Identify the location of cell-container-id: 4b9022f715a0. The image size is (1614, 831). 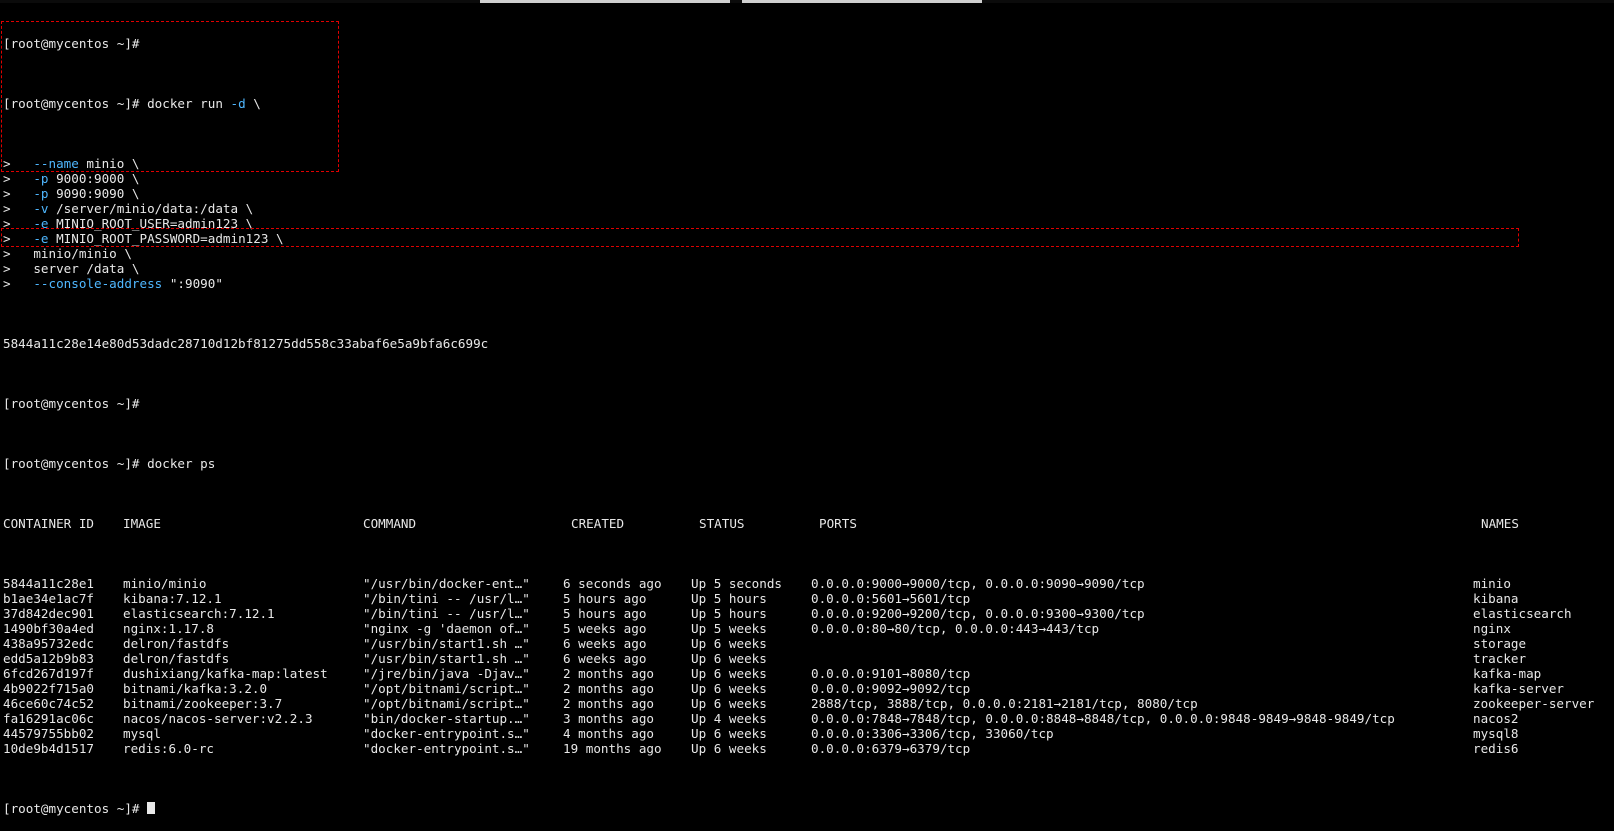
(48, 688).